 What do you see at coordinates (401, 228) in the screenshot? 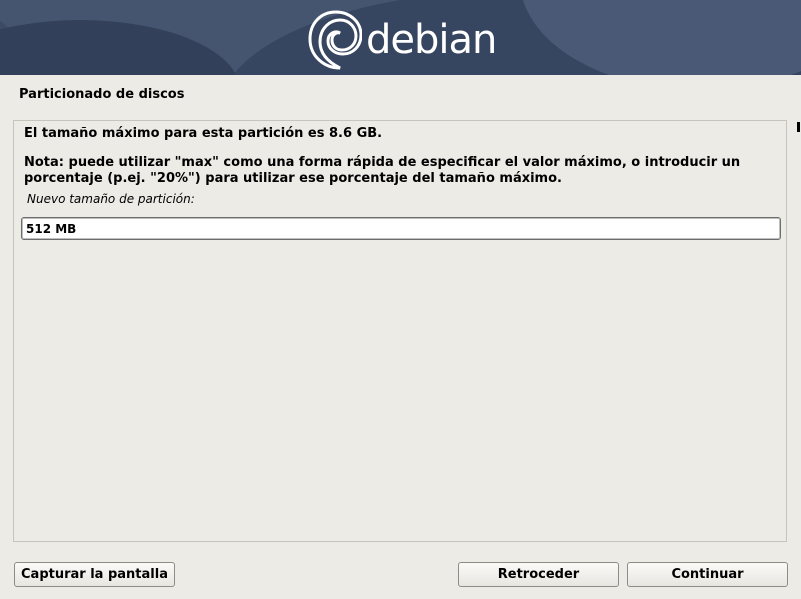
I see `partition-size-input` at bounding box center [401, 228].